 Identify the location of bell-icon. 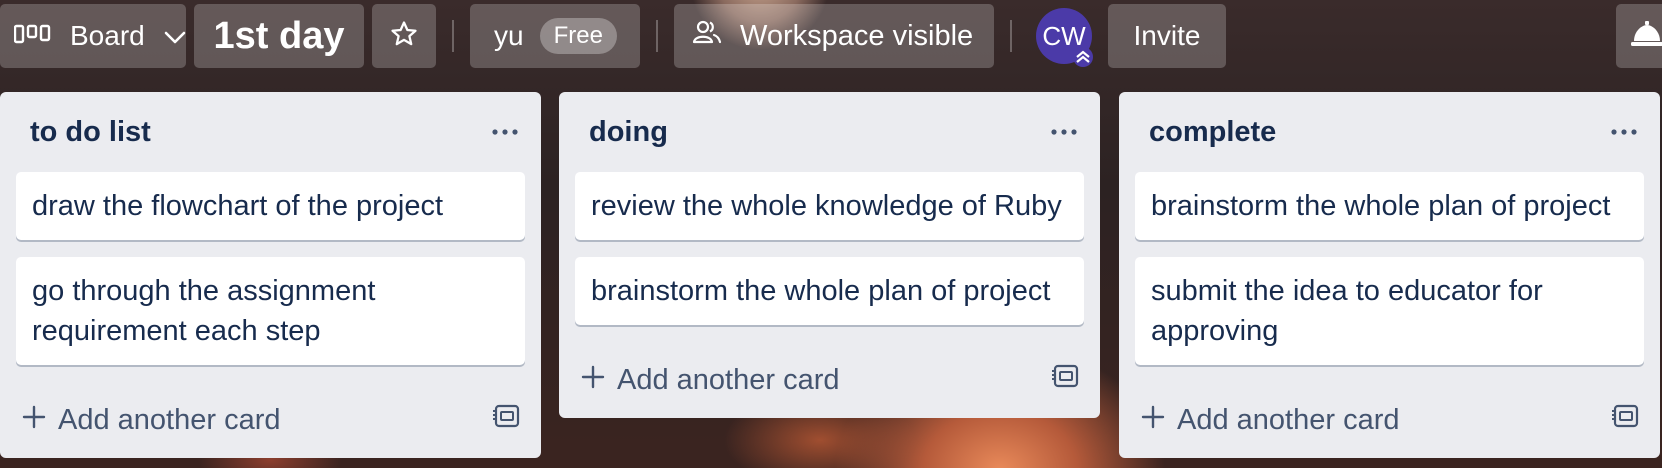
(1646, 36).